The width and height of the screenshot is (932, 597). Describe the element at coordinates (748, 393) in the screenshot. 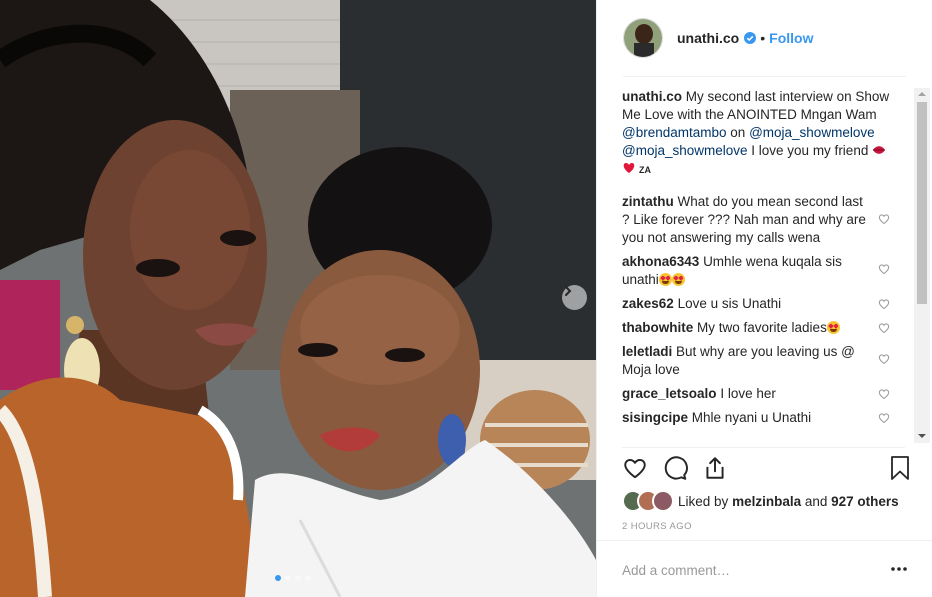

I see `comment-text: I love her` at that location.